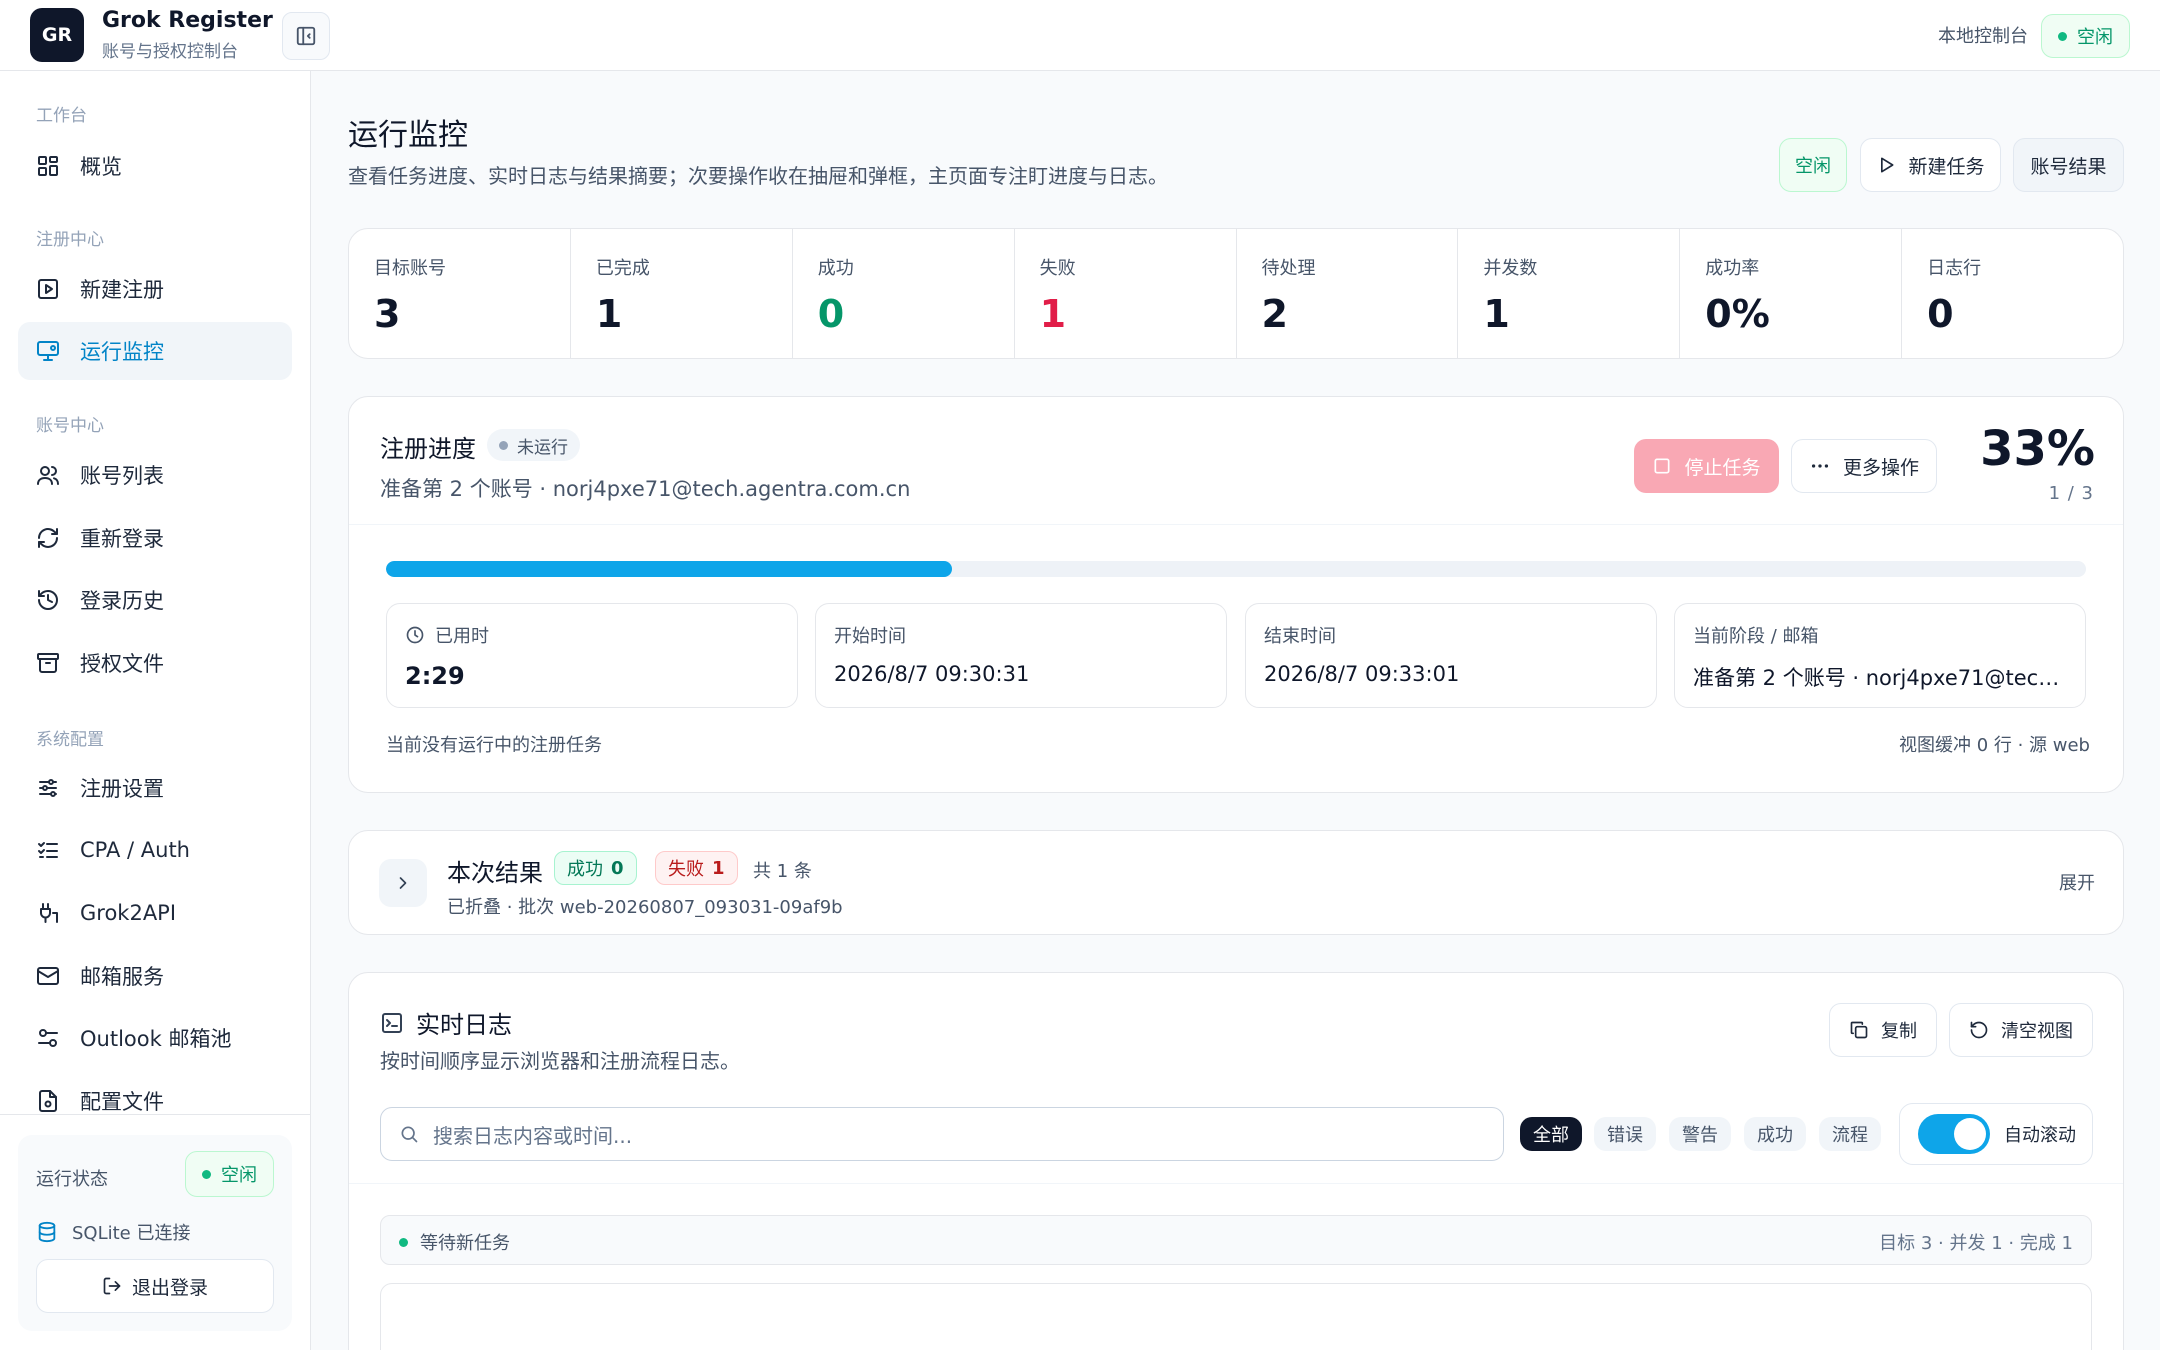 This screenshot has height=1350, width=2160. I want to click on log-output, so click(1236, 1316).